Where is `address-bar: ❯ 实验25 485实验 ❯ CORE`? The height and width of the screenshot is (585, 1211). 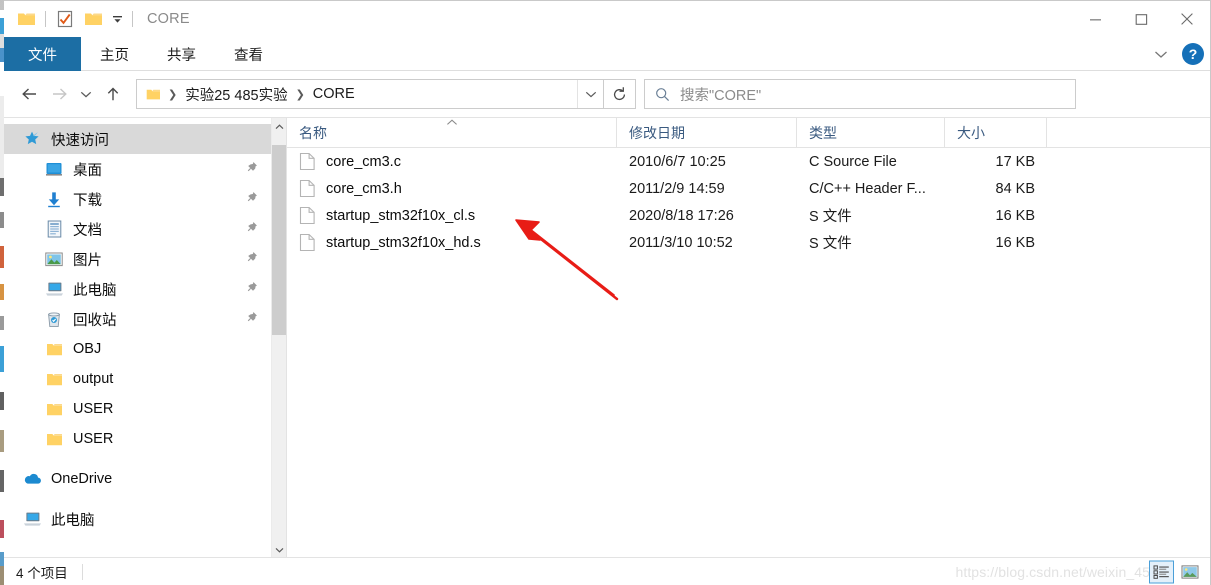 address-bar: ❯ 实验25 485实验 ❯ CORE is located at coordinates (370, 94).